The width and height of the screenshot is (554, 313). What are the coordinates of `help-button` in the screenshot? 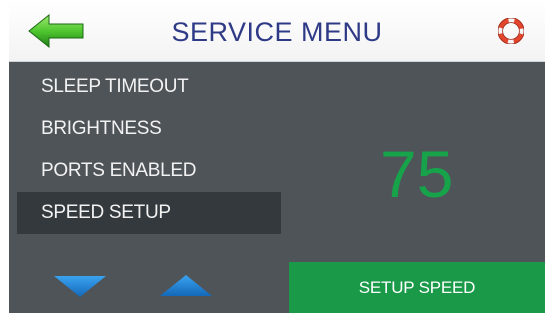 It's located at (511, 31).